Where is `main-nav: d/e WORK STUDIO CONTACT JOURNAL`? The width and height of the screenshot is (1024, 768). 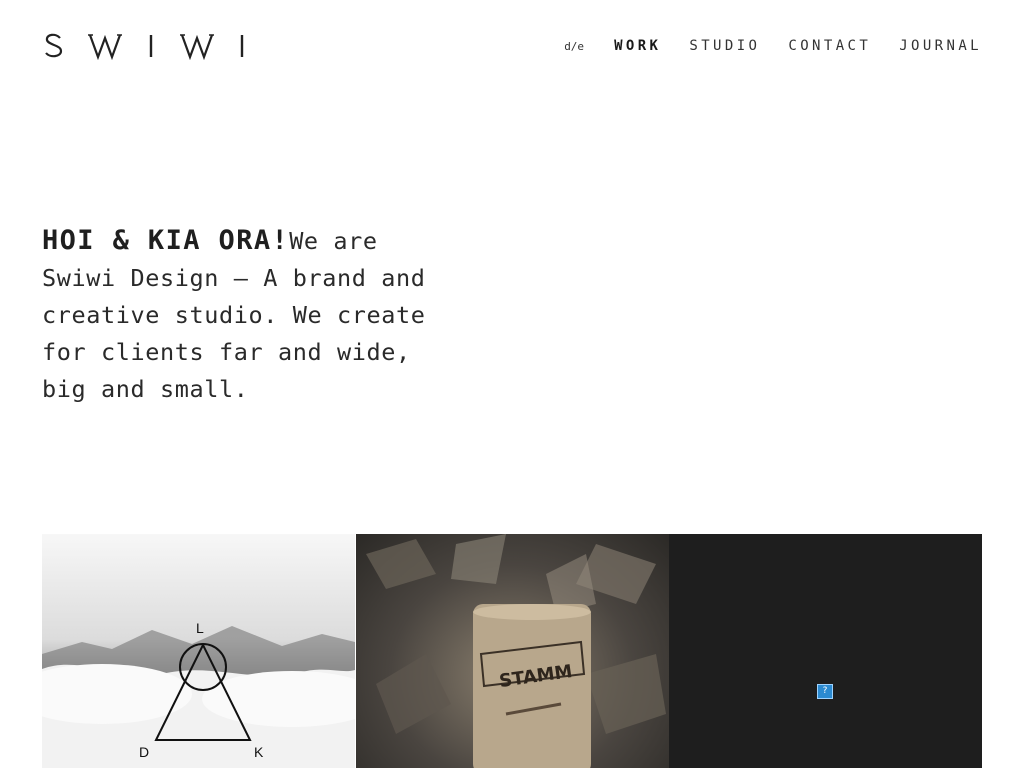
main-nav: d/e WORK STUDIO CONTACT JOURNAL is located at coordinates (773, 46).